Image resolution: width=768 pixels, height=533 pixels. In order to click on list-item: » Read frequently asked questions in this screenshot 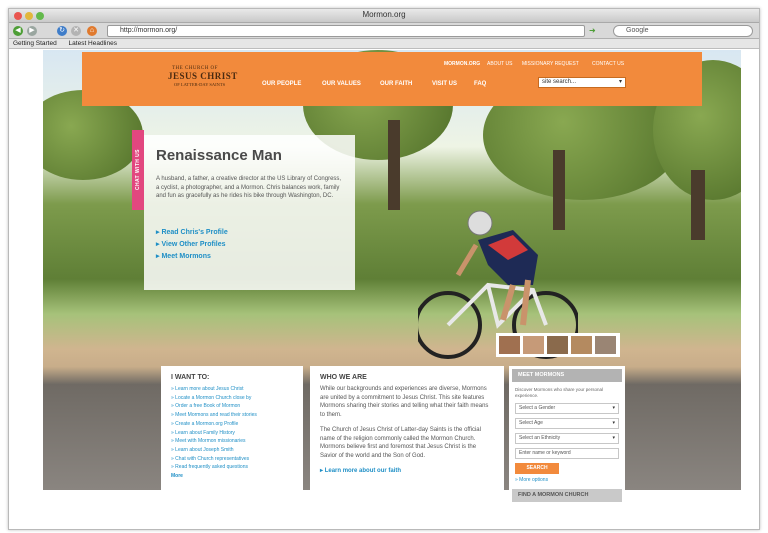, I will do `click(237, 467)`.